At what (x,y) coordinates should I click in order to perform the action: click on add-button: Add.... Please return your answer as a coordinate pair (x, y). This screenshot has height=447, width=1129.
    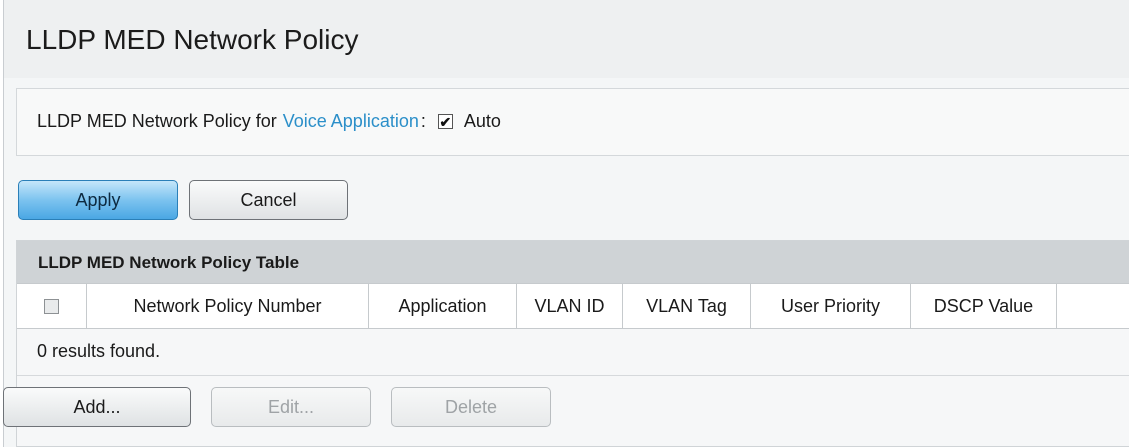
    Looking at the image, I should click on (97, 407).